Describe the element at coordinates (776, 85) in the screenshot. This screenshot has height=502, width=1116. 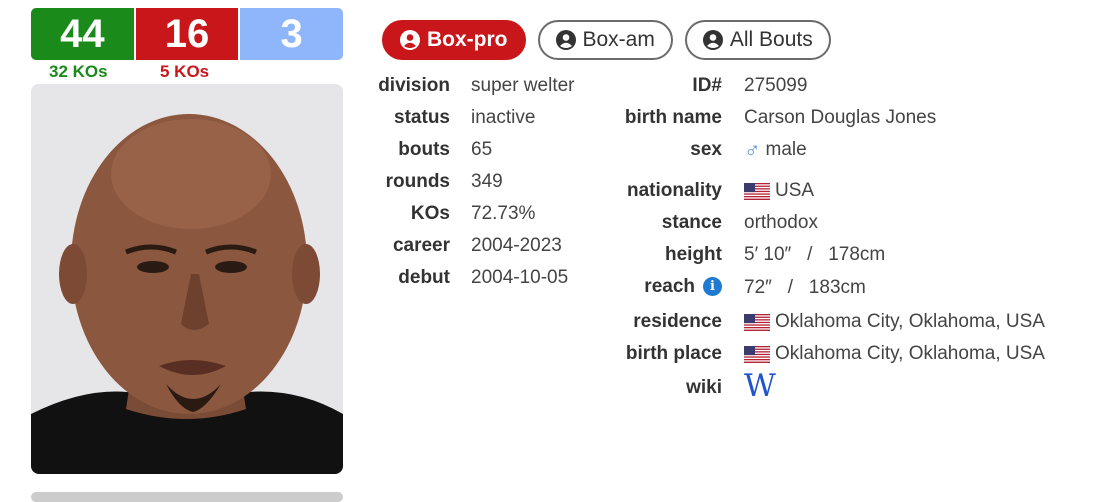
I see `id-value: 275099` at that location.